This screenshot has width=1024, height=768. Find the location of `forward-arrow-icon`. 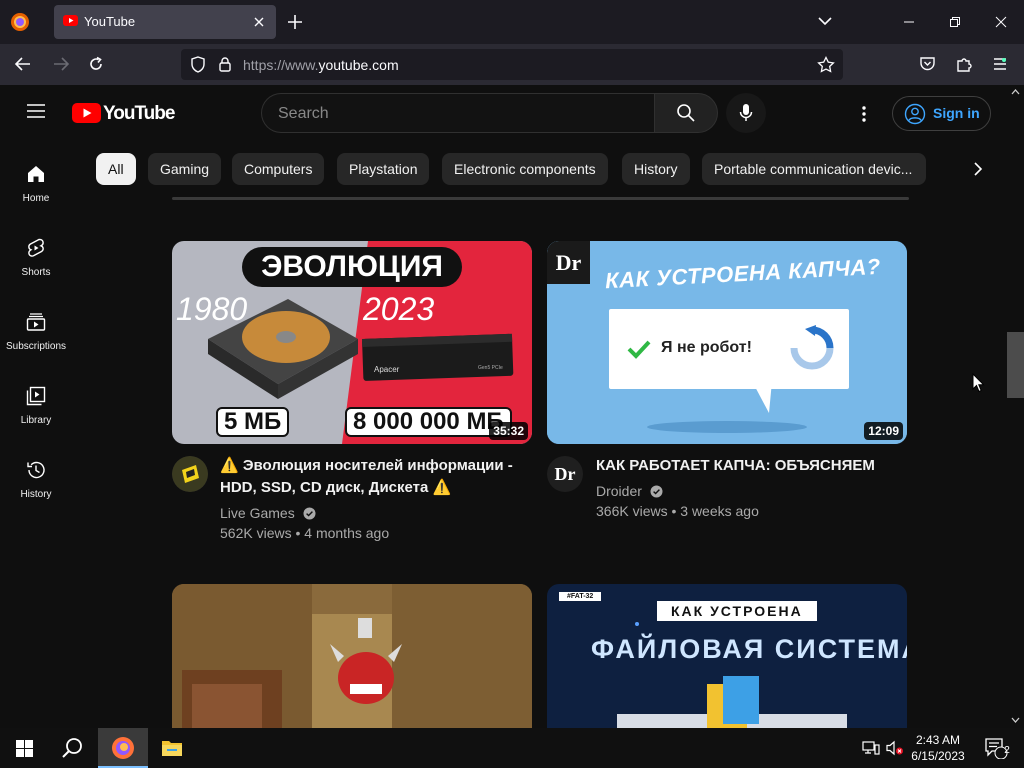

forward-arrow-icon is located at coordinates (61, 64).